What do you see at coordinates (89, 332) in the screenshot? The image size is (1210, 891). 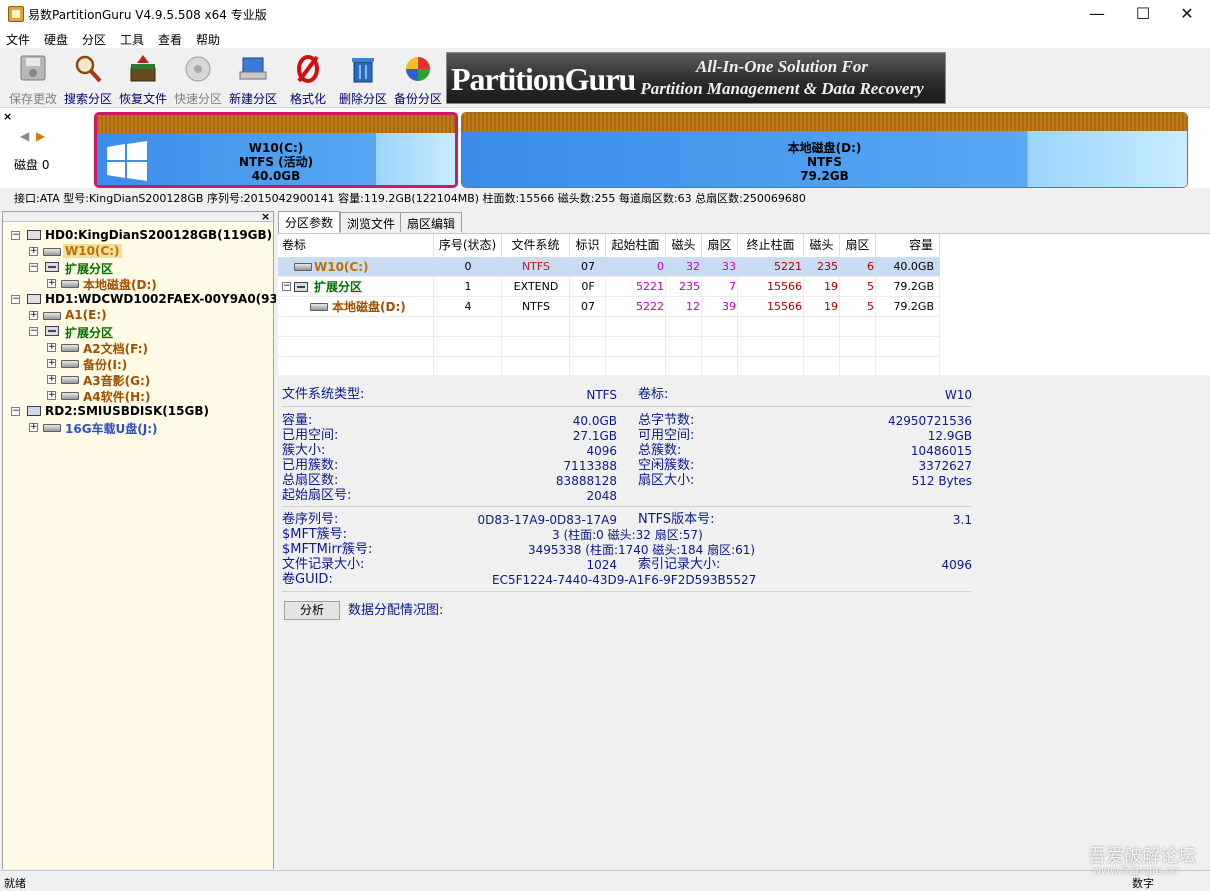 I see `tree-item-extended-2: 扩展分区` at bounding box center [89, 332].